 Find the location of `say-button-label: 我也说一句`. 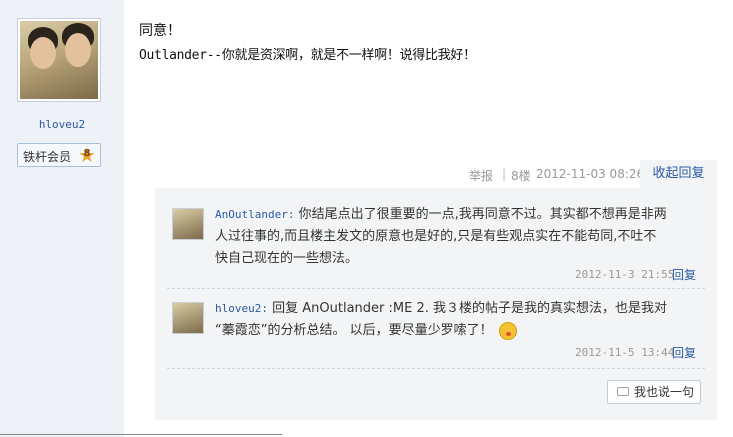

say-button-label: 我也说一句 is located at coordinates (664, 392).